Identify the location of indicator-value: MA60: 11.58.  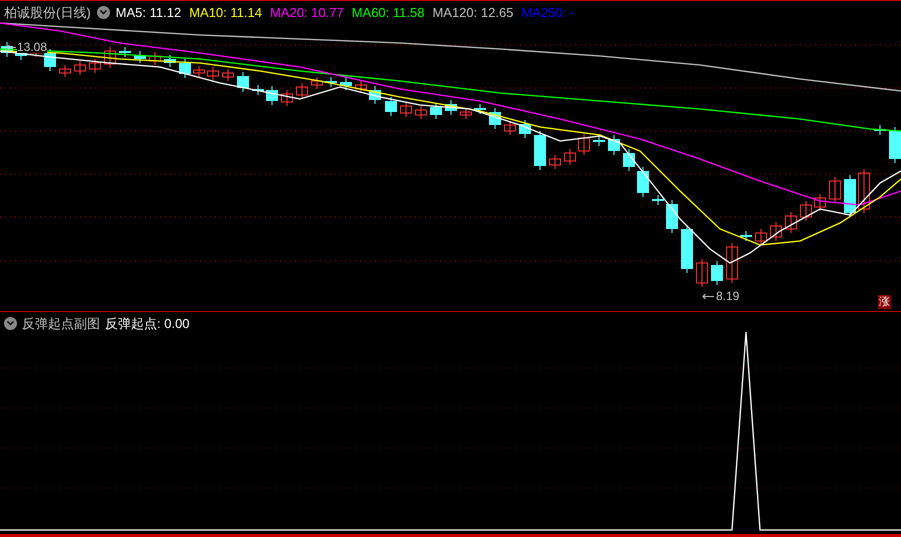
(388, 13).